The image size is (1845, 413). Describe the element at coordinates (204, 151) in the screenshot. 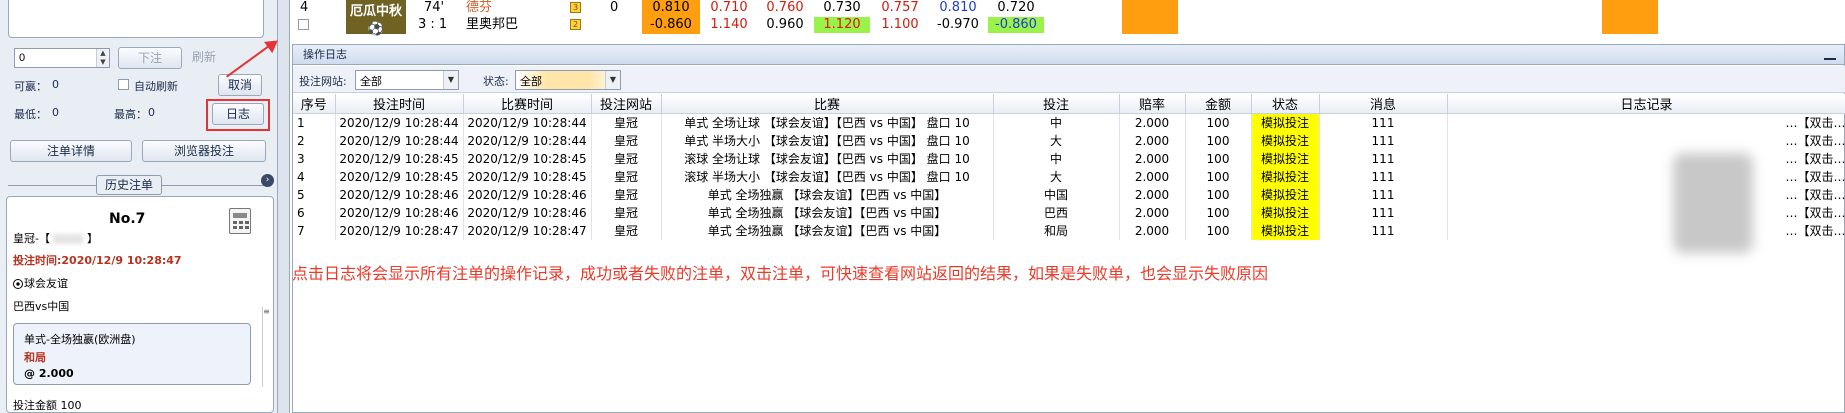

I see `browser-bet-button: 浏览器投注` at that location.